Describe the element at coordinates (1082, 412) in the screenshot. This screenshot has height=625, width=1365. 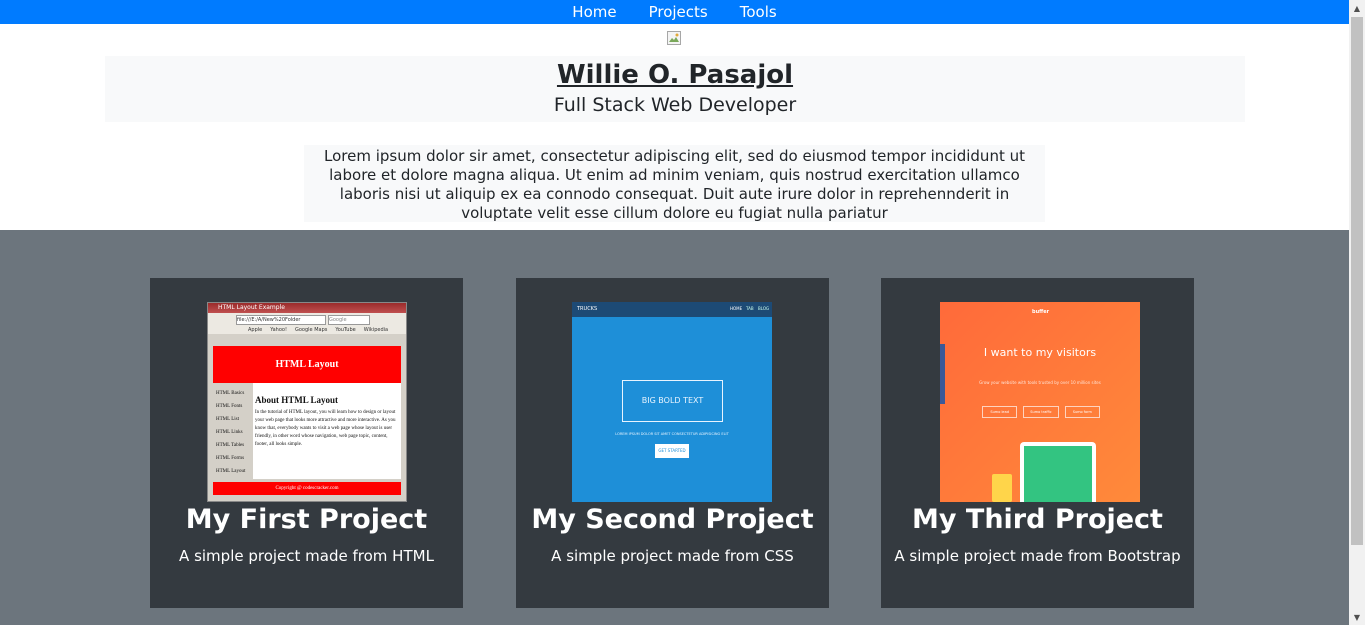
I see `thumb3-button: Sumo form` at that location.